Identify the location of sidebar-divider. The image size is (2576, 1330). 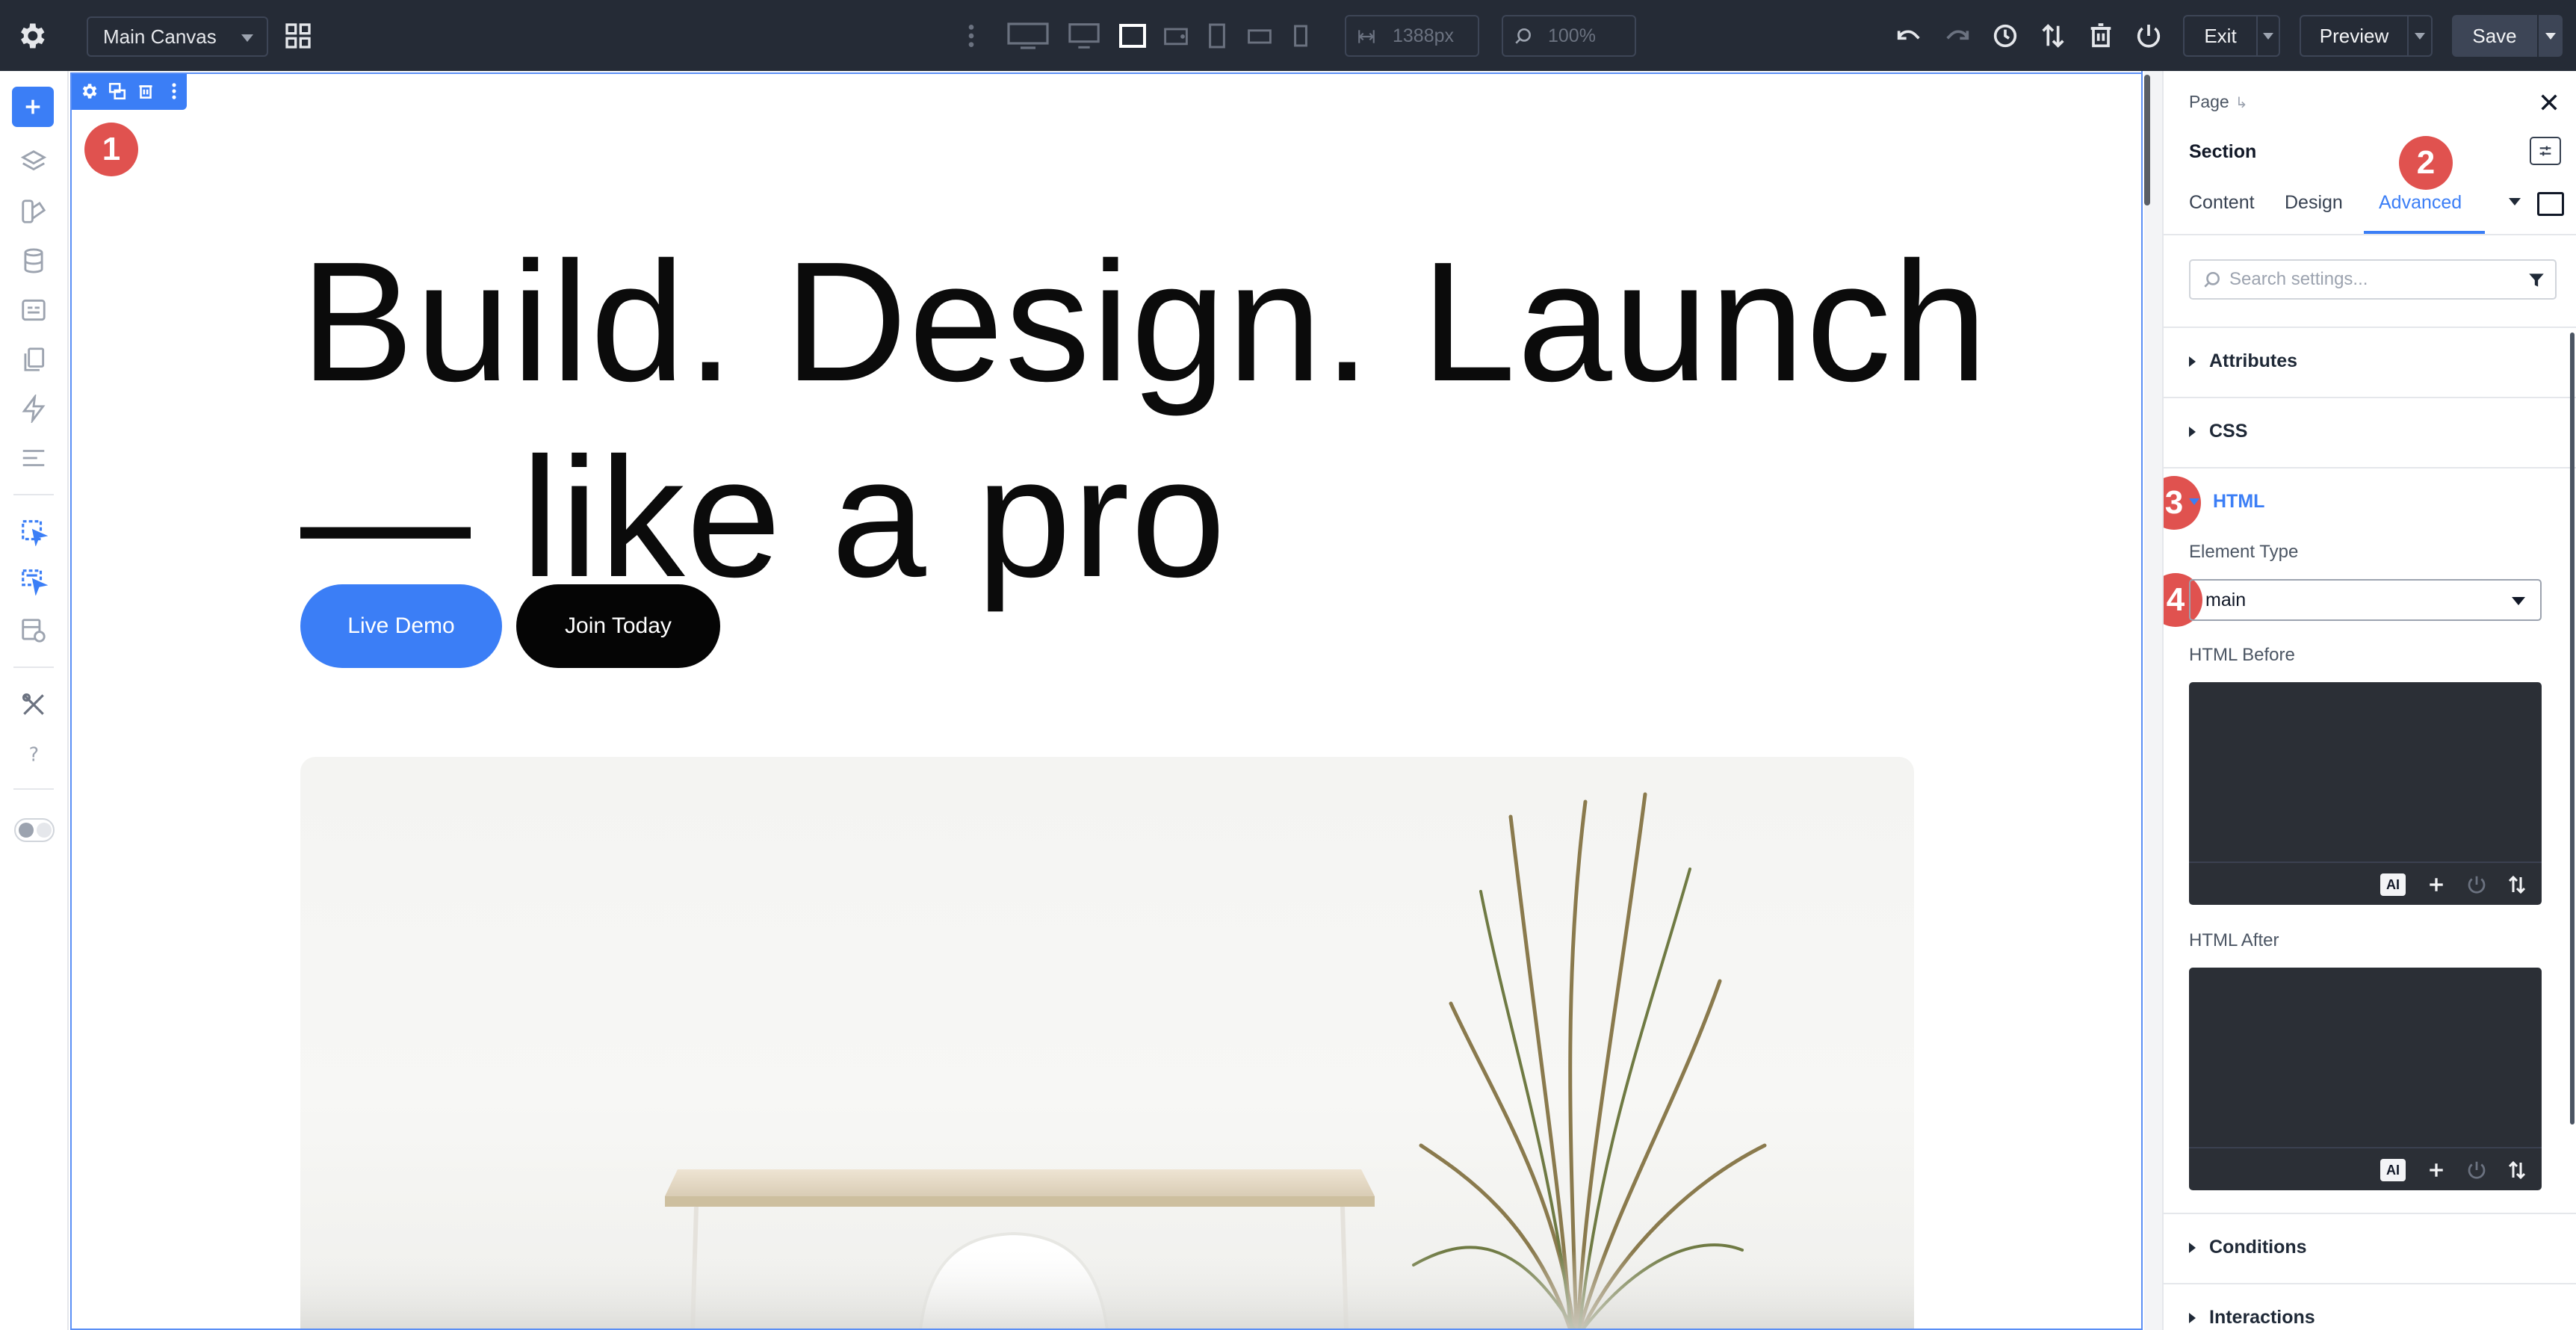
(33, 495).